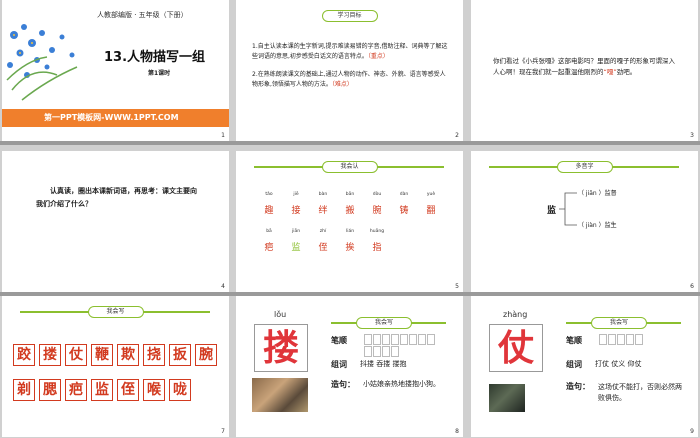 This screenshot has width=700, height=438. What do you see at coordinates (349, 167) in the screenshot?
I see `section-pill: 我会认` at bounding box center [349, 167].